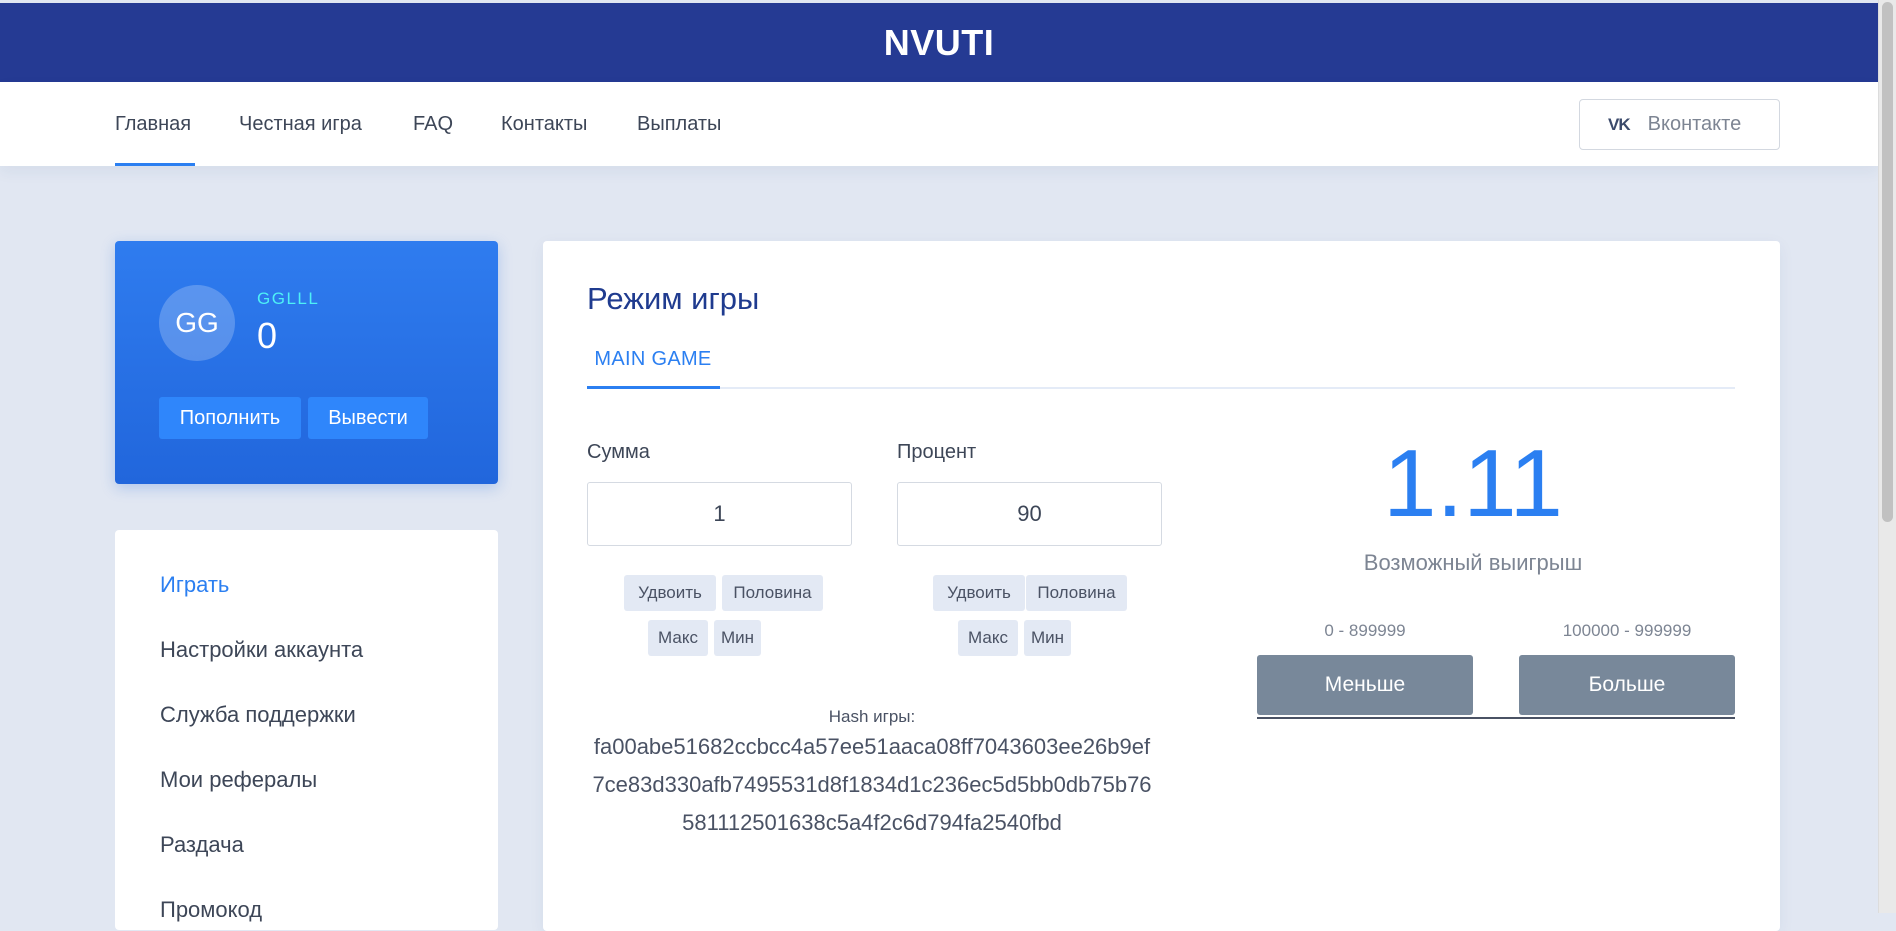  I want to click on side-item-play: Играть, so click(194, 585).